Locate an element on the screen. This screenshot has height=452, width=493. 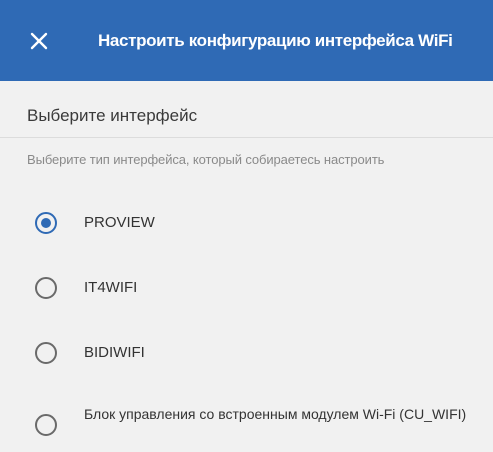
close-icon is located at coordinates (39, 41).